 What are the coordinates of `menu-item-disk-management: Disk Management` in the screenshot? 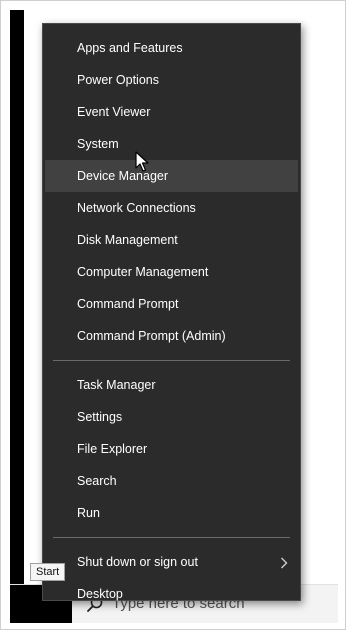 It's located at (171, 240).